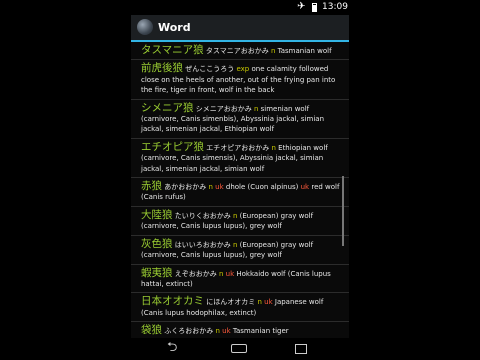  Describe the element at coordinates (151, 186) in the screenshot. I see `entry-kanji: 赤狼` at that location.